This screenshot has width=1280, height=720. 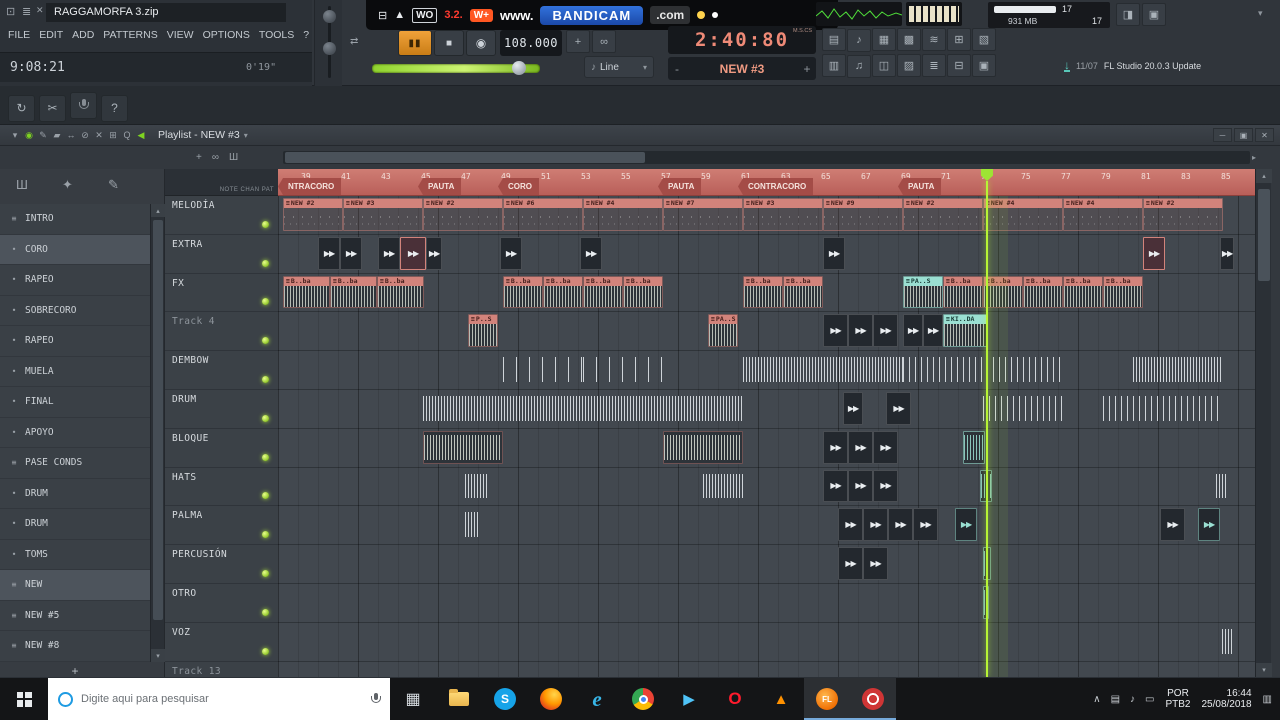 What do you see at coordinates (1170, 66) in the screenshot?
I see `update-notification: ↓ 11/07 FL Studio 20.0.3 Update` at bounding box center [1170, 66].